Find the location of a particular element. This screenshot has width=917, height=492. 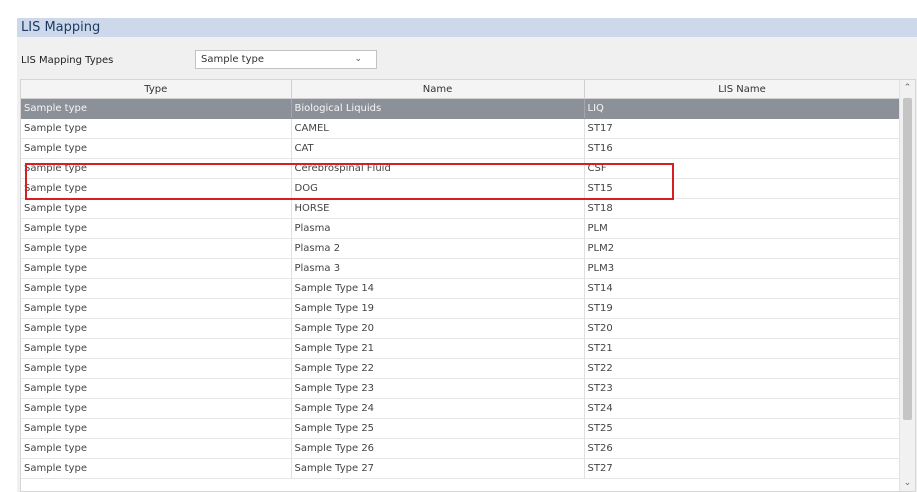

scrollbar-thumb is located at coordinates (907, 259).